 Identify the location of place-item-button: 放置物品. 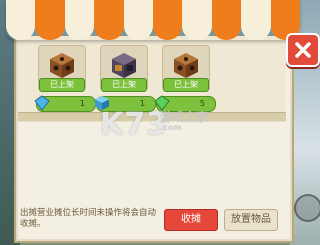
(251, 220).